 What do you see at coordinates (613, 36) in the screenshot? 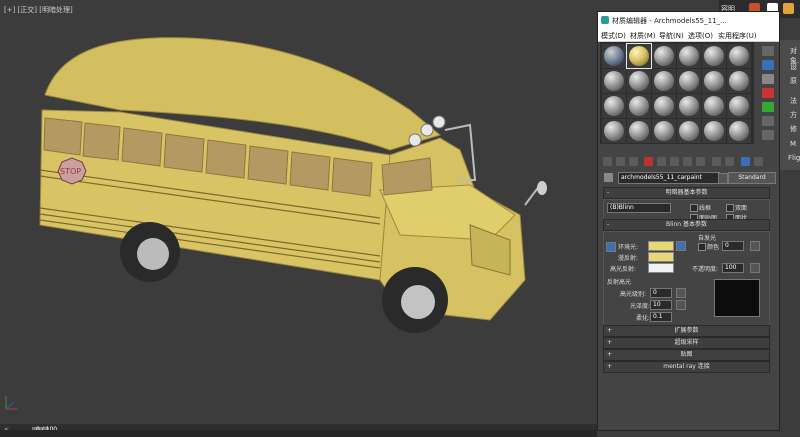
I see `menu-mode: 模式(D)` at bounding box center [613, 36].